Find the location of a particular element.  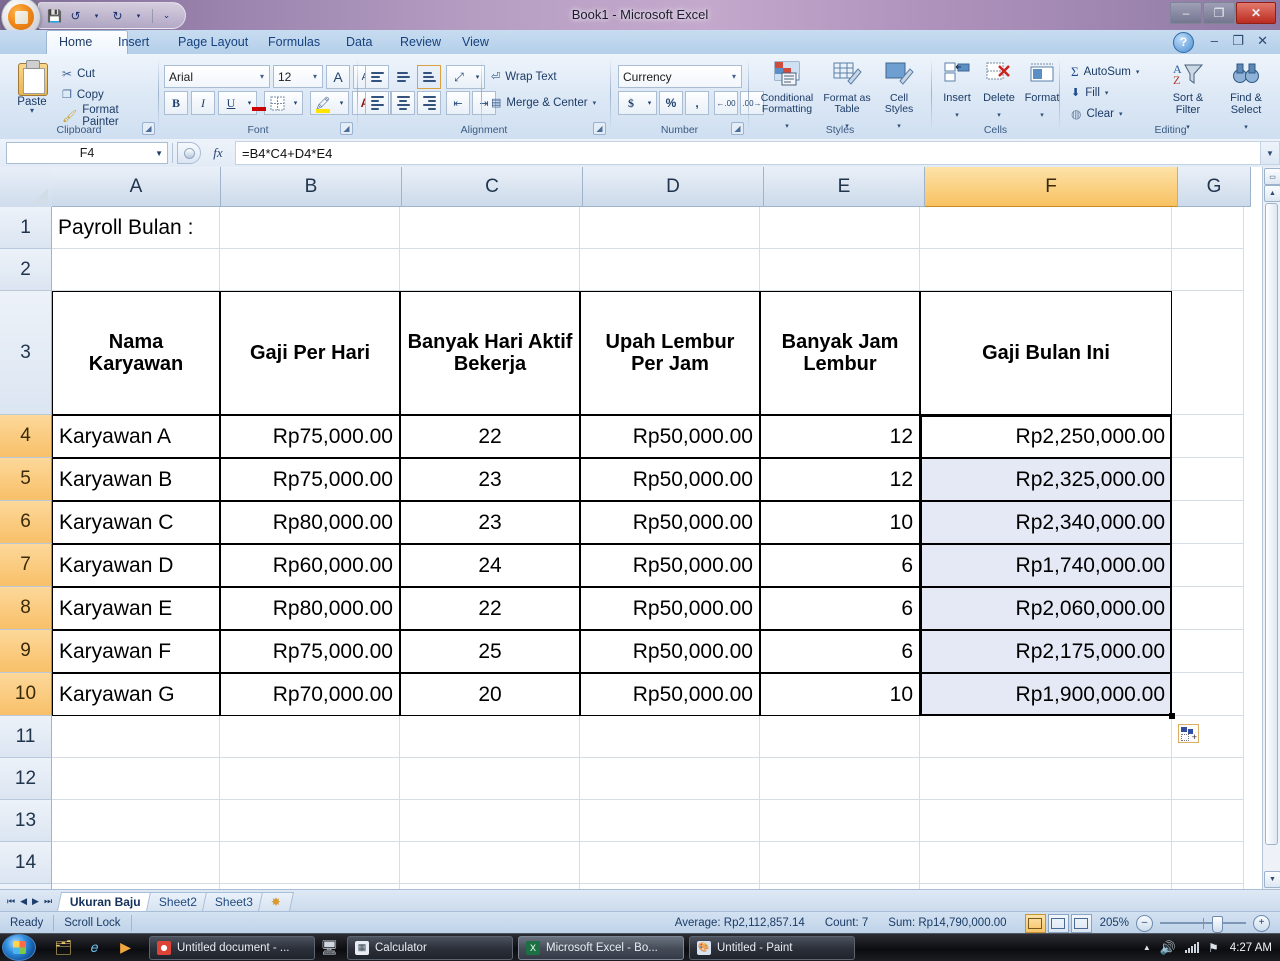

minimize-button: – is located at coordinates (1186, 13).